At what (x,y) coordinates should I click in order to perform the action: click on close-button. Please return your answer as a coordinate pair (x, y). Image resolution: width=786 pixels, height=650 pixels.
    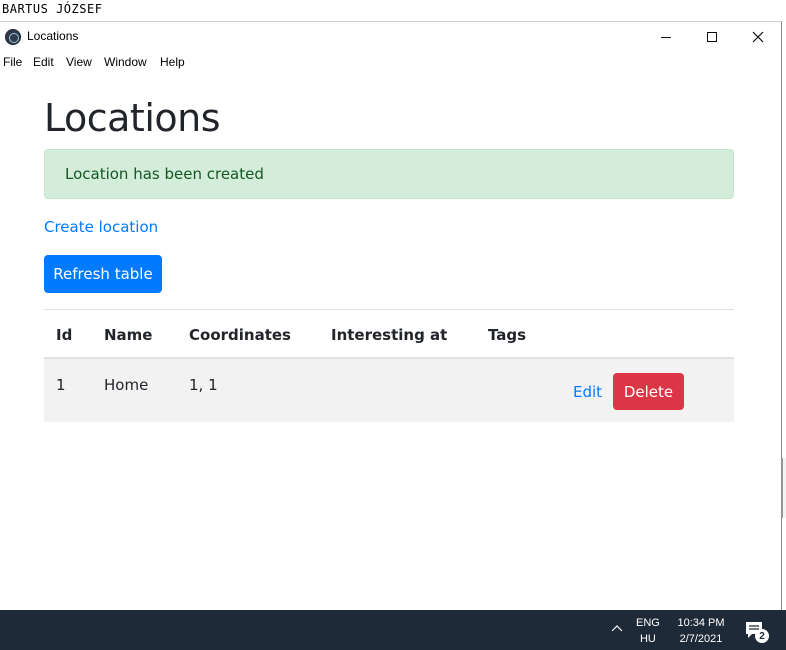
    Looking at the image, I should click on (758, 37).